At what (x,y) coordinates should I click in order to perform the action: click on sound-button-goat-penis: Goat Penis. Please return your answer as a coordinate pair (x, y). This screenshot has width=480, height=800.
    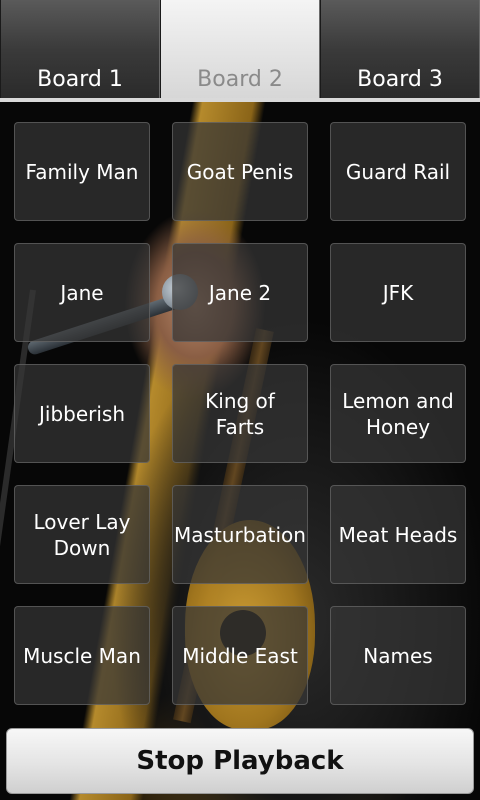
    Looking at the image, I should click on (240, 171).